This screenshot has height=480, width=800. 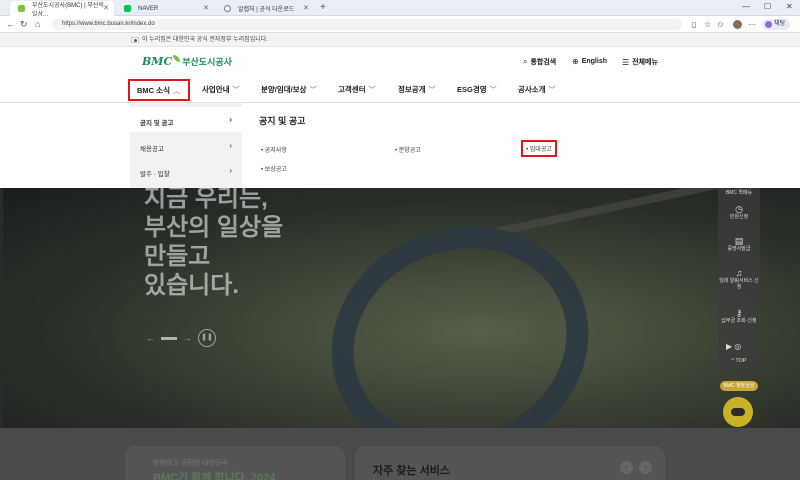 I want to click on close-window-icon: ✕, so click(x=789, y=6).